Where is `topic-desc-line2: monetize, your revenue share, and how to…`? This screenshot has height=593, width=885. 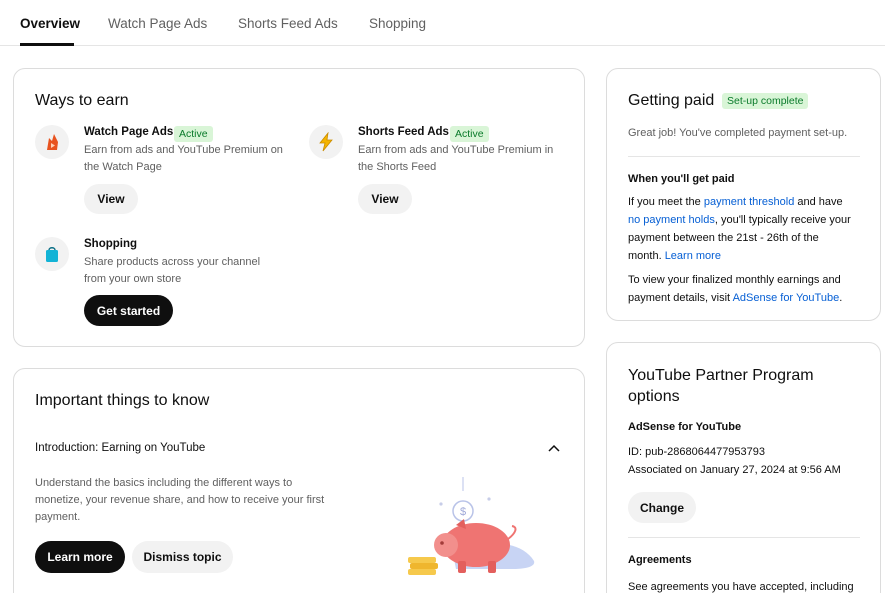
topic-desc-line2: monetize, your revenue share, and how to… is located at coordinates (180, 500).